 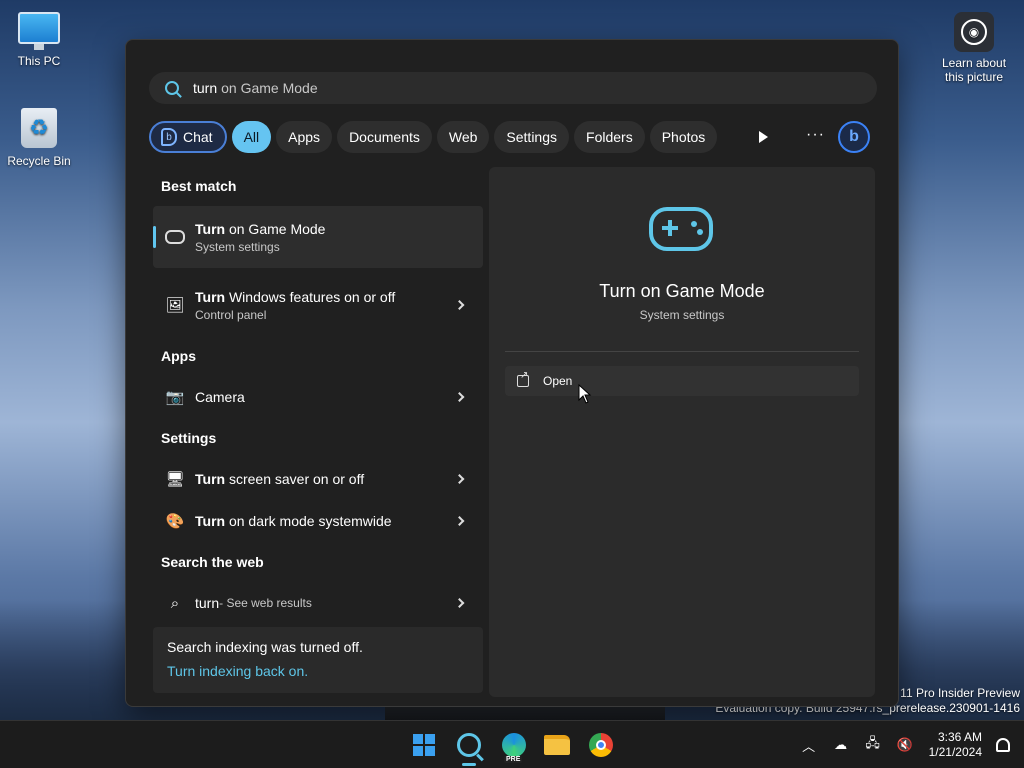 What do you see at coordinates (682, 315) in the screenshot?
I see `preview-subtitle: System settings` at bounding box center [682, 315].